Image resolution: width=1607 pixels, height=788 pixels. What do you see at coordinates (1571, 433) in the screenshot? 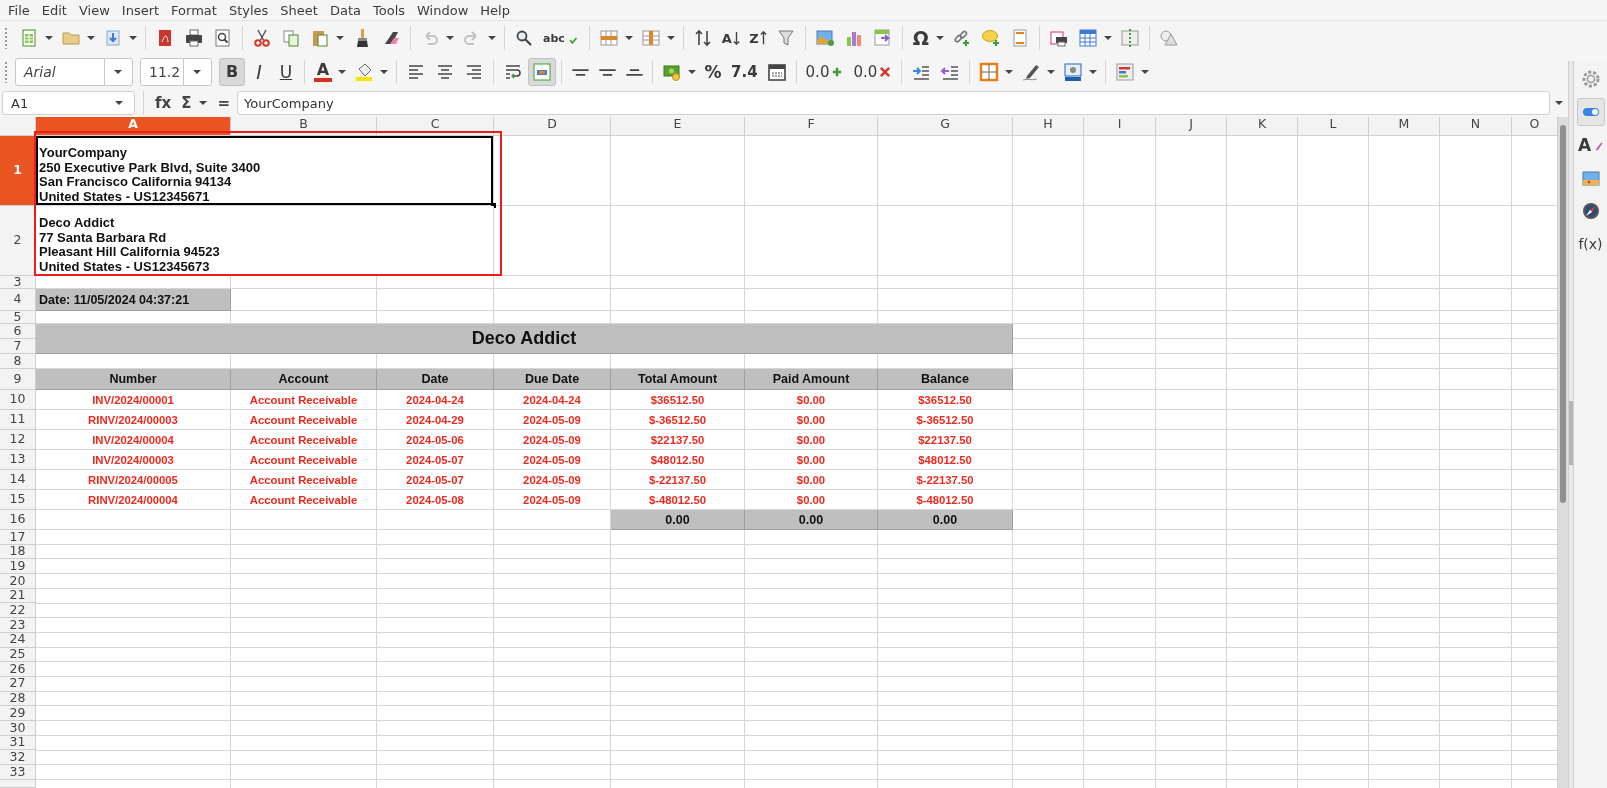
I see `sidebar-collapse-handle` at bounding box center [1571, 433].